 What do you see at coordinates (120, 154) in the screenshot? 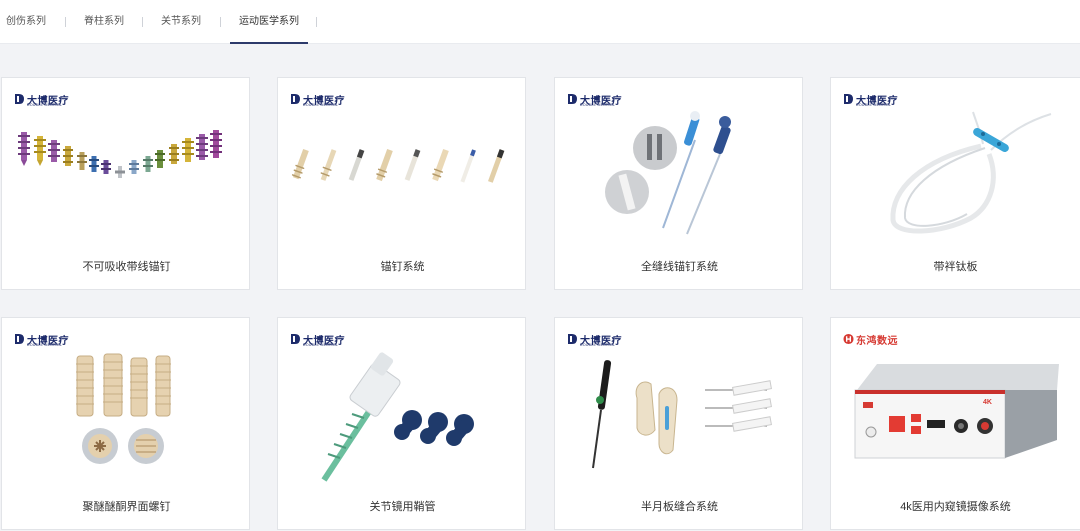
I see `suture-anchor-image` at bounding box center [120, 154].